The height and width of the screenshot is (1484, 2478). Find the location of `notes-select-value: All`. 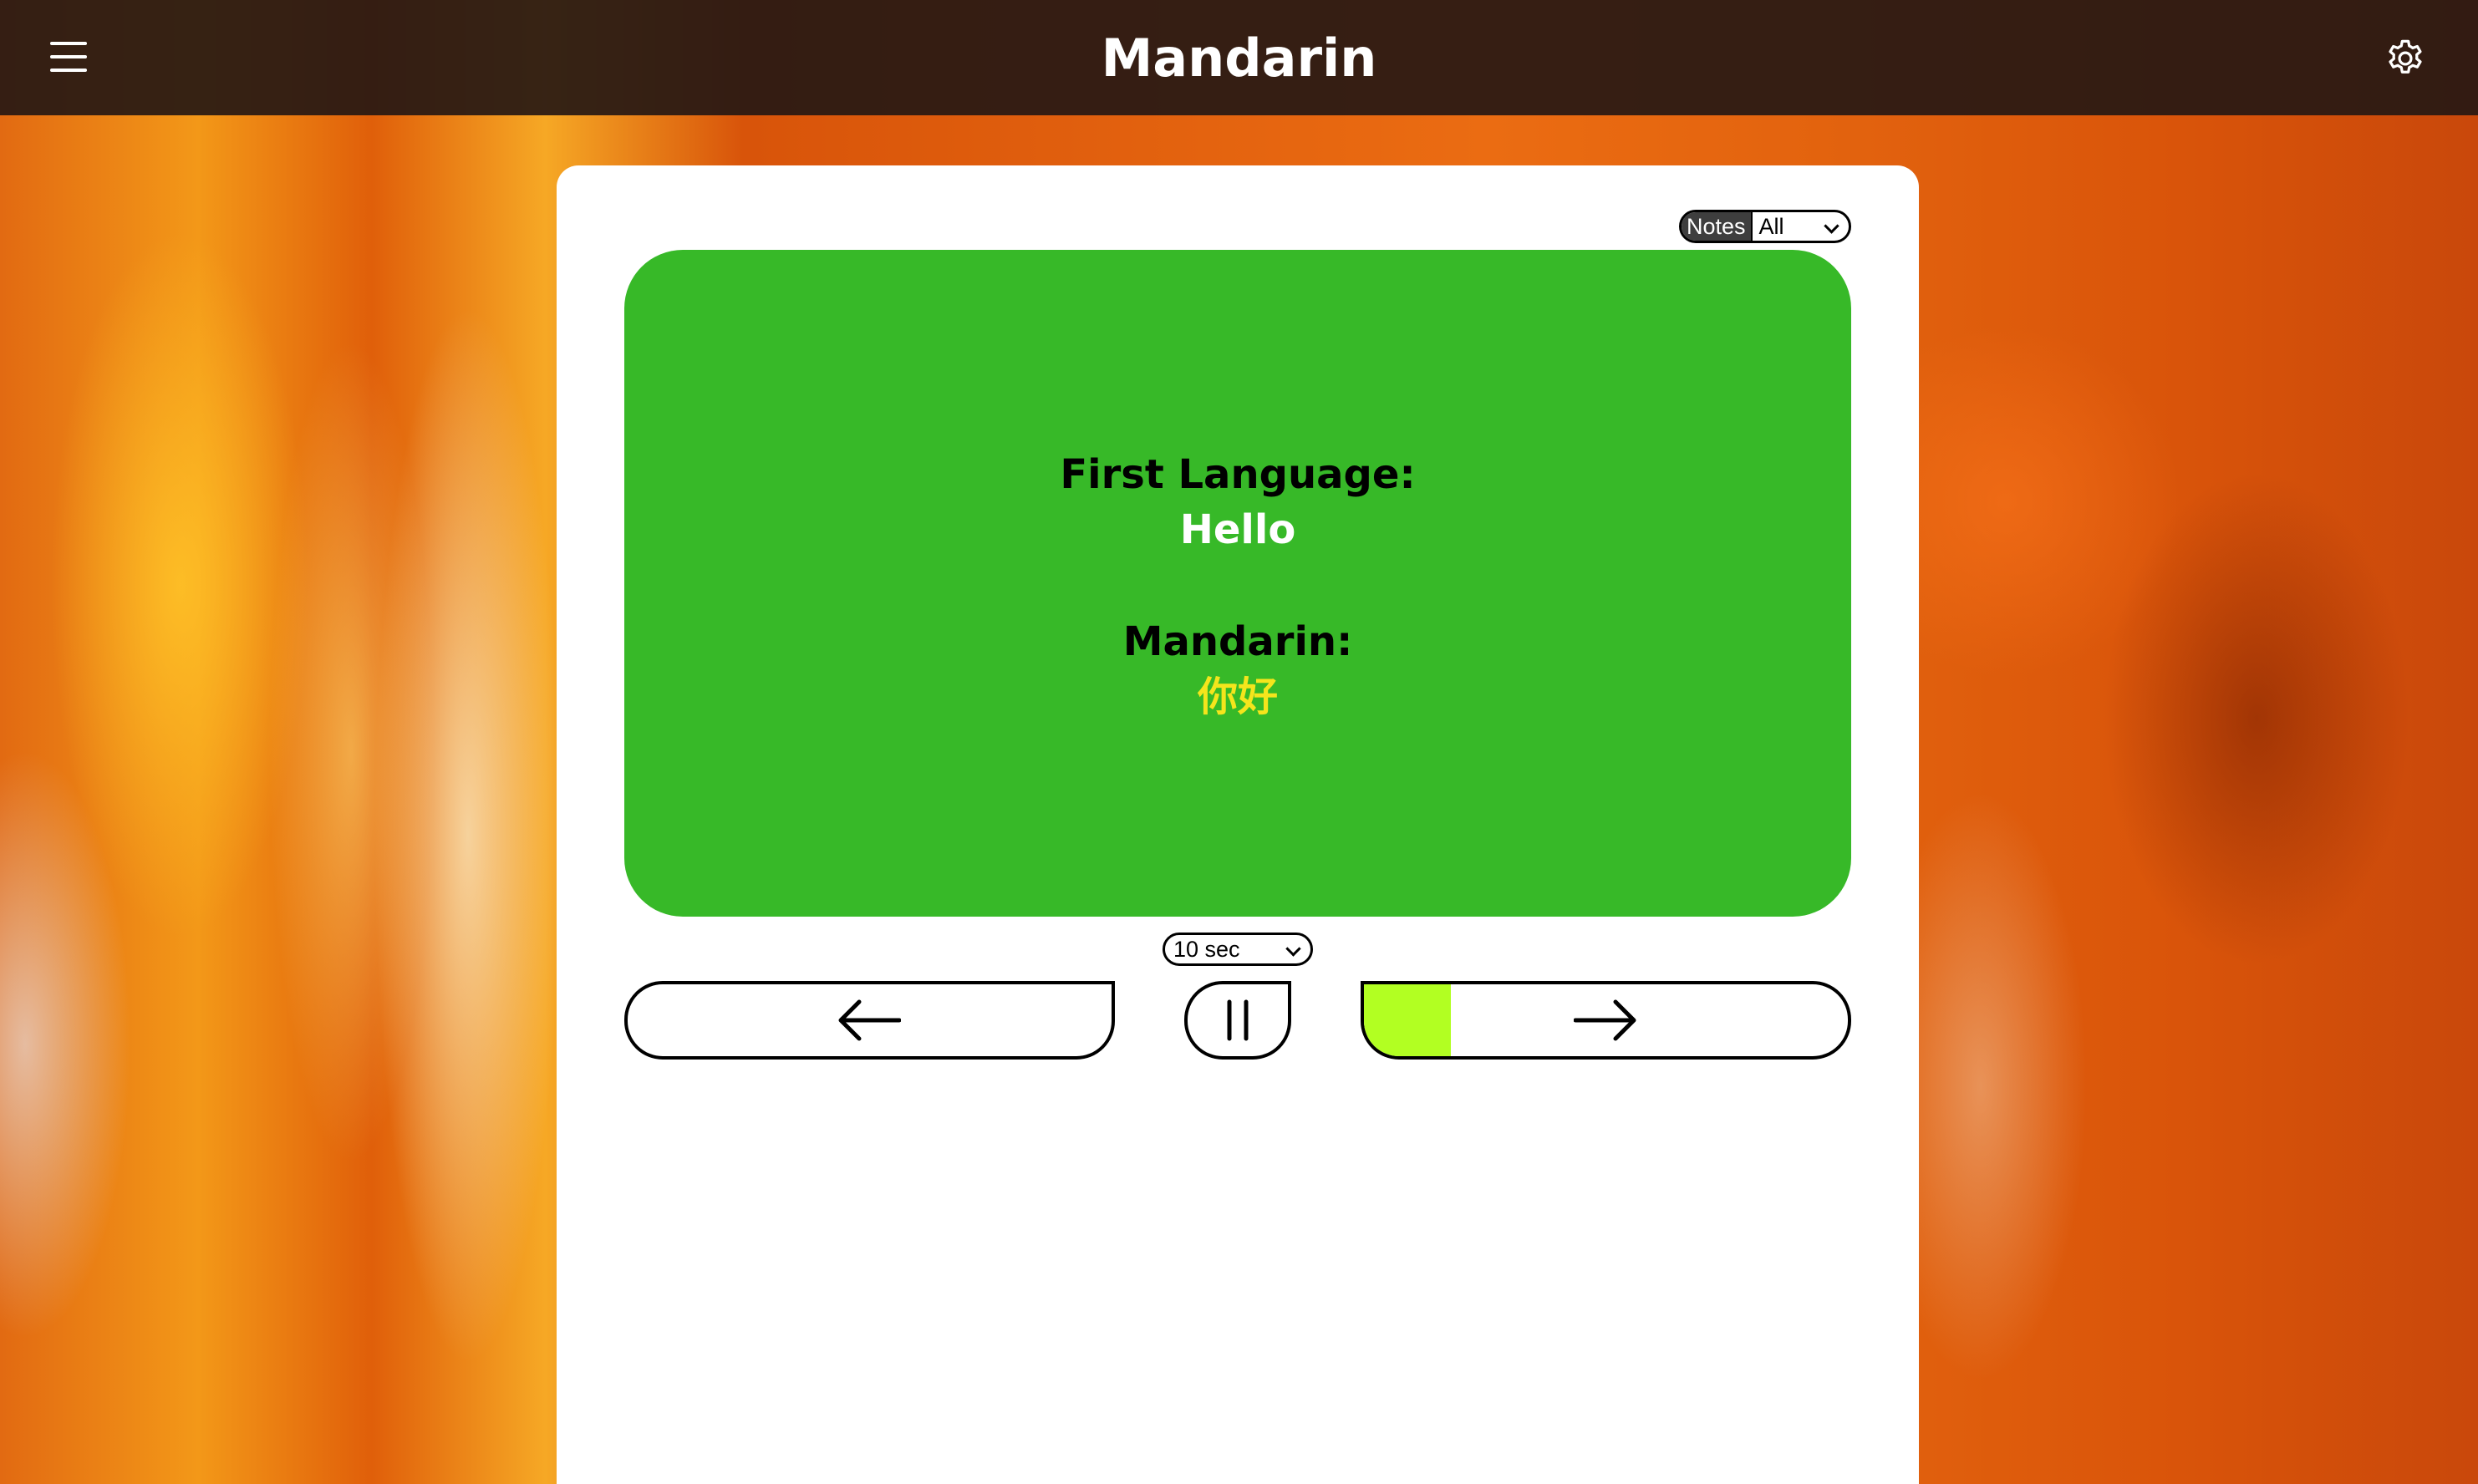

notes-select-value: All is located at coordinates (1771, 226).